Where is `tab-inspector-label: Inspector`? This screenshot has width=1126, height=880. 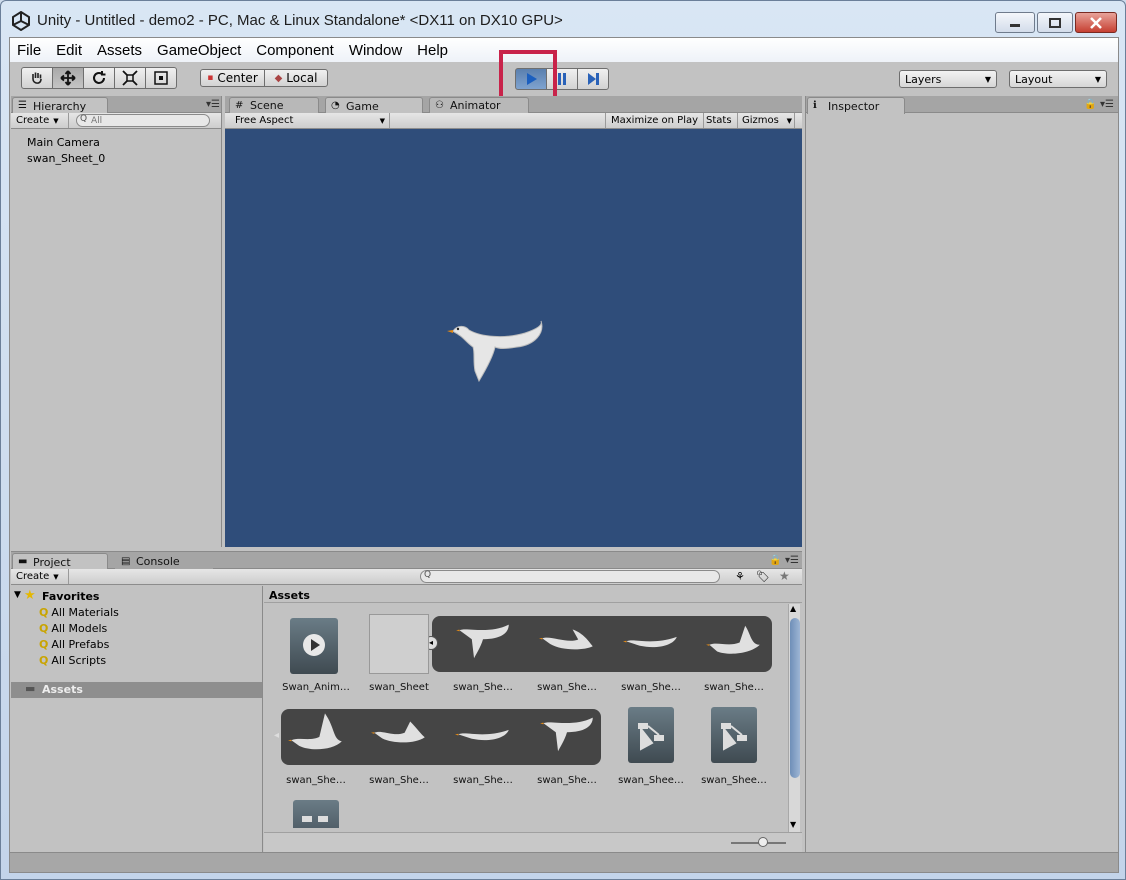 tab-inspector-label: Inspector is located at coordinates (854, 106).